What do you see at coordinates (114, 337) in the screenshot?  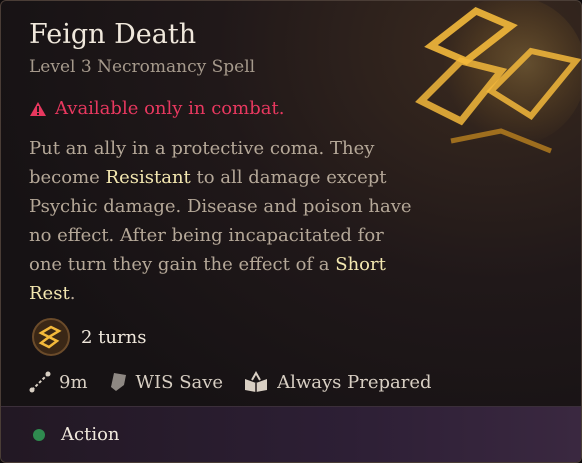 I see `duration-text: 2 turns` at bounding box center [114, 337].